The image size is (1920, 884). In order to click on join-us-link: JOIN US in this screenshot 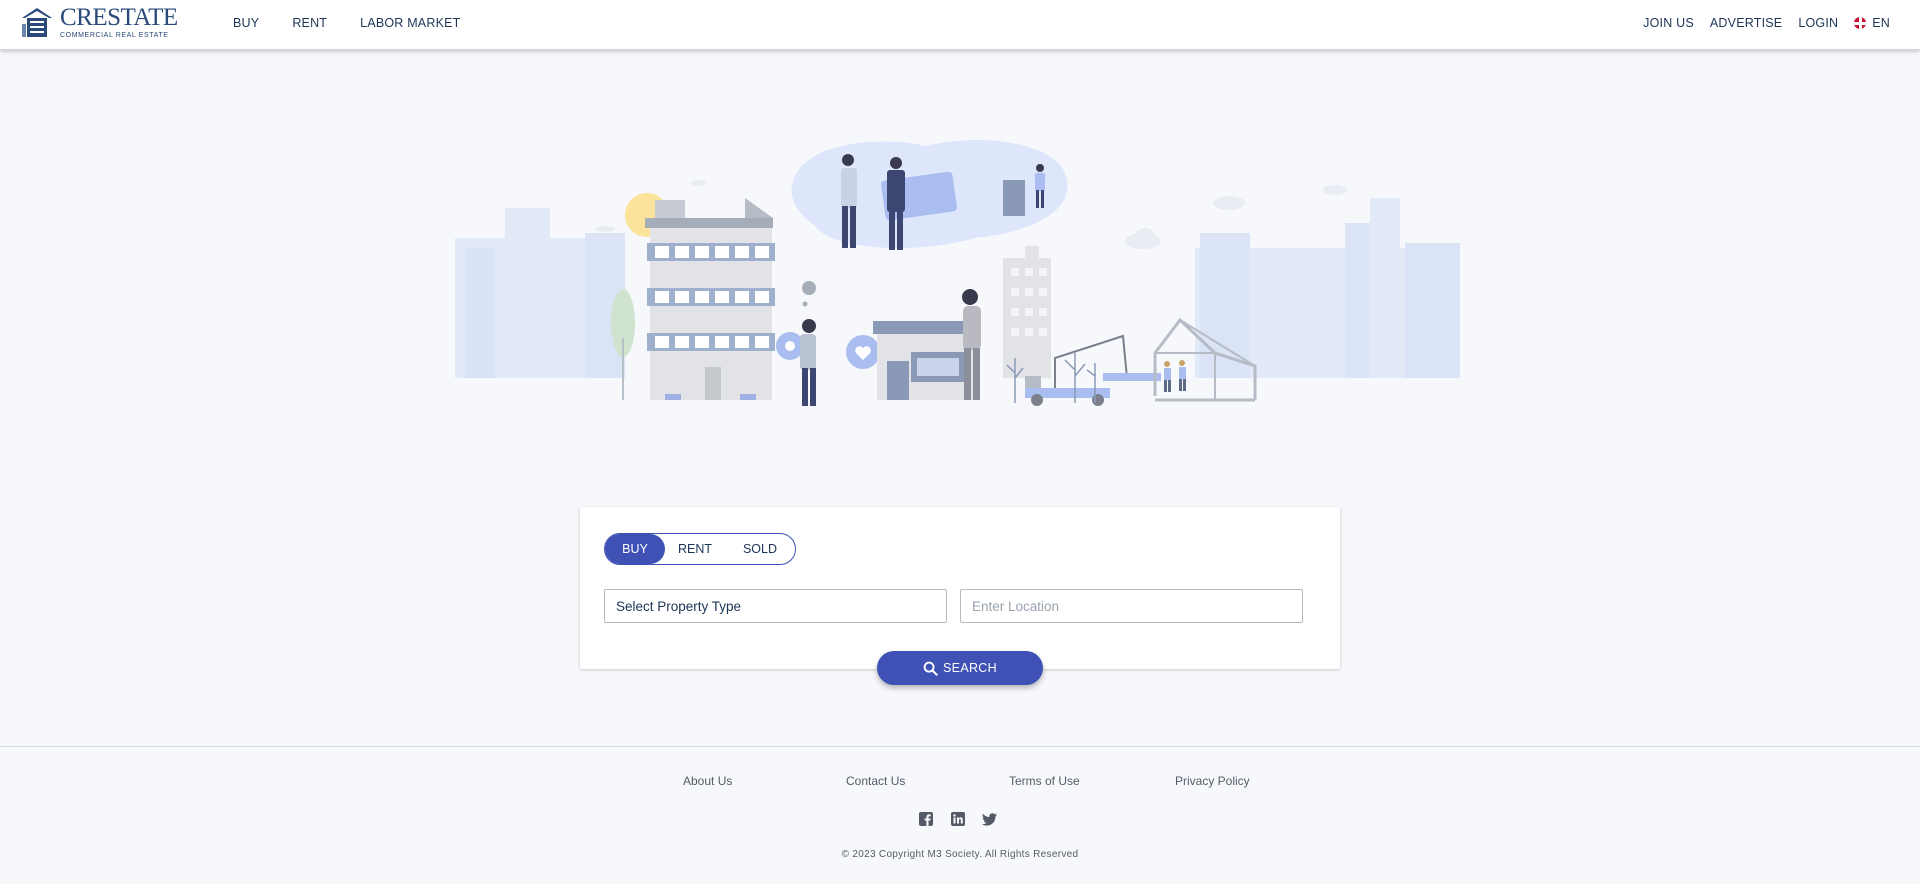, I will do `click(1668, 23)`.